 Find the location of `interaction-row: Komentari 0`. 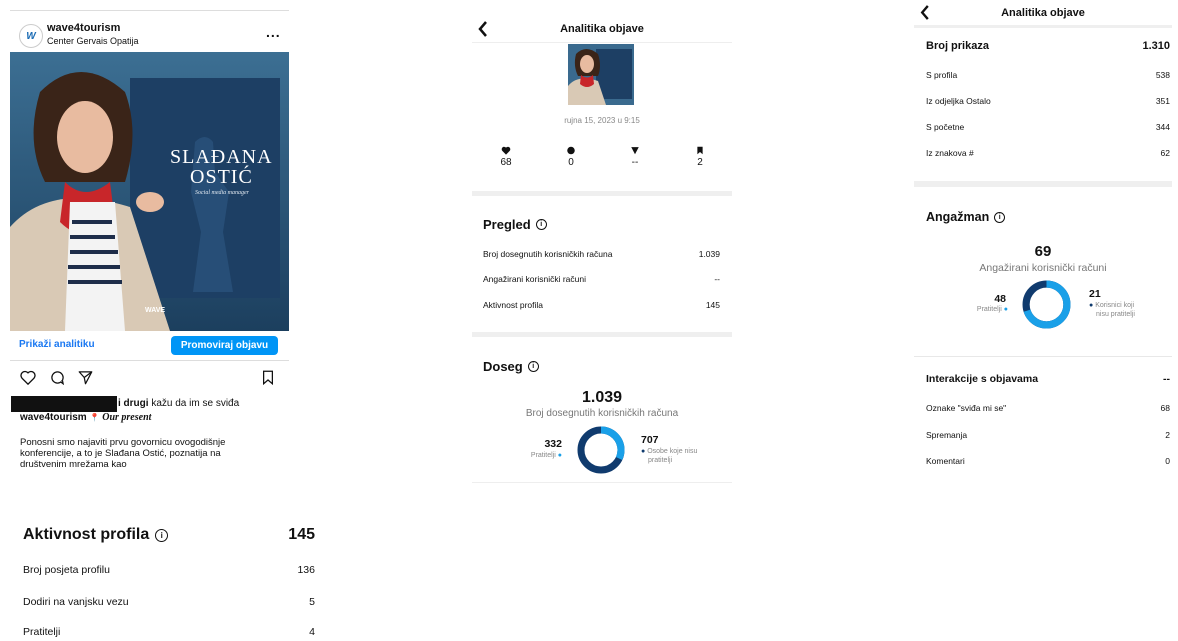

interaction-row: Komentari 0 is located at coordinates (1048, 461).